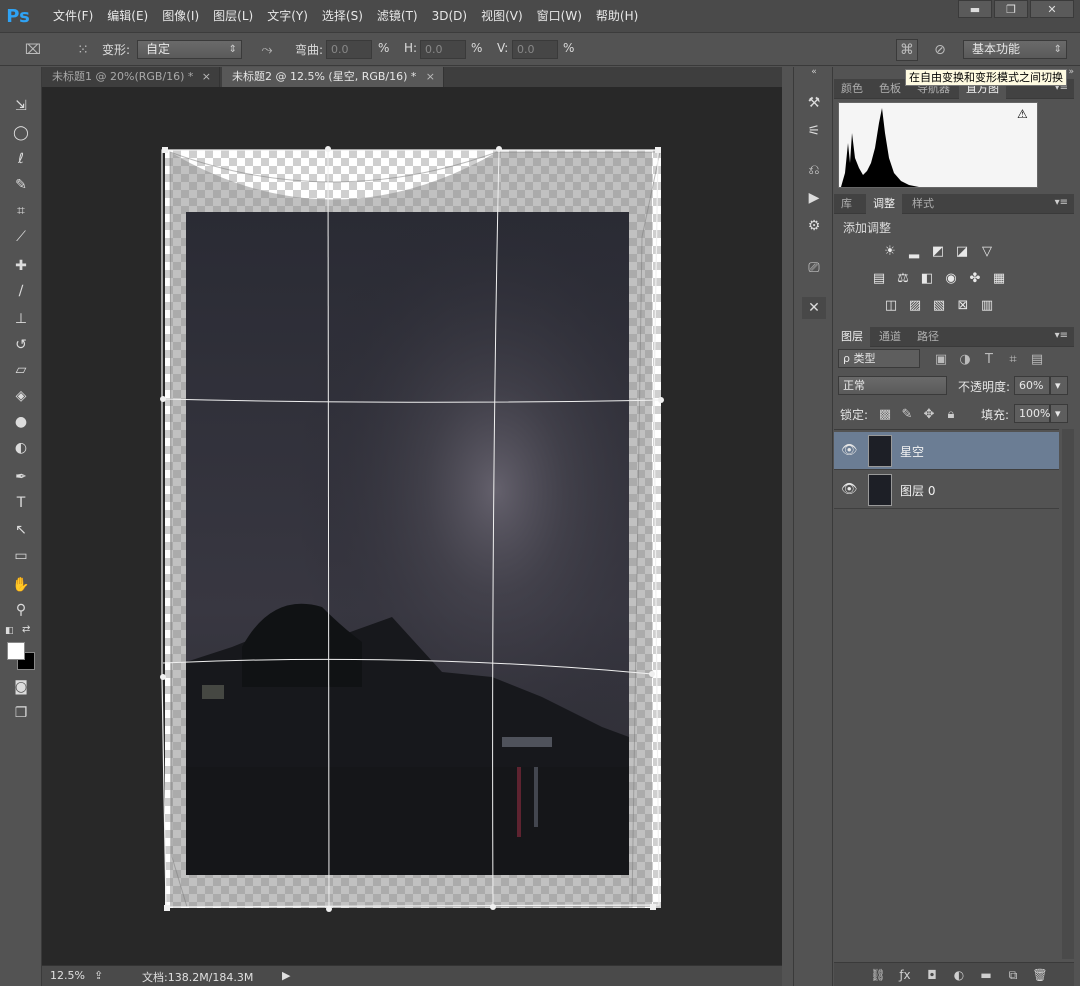  Describe the element at coordinates (852, 89) in the screenshot. I see `tab-color: 颜色` at that location.